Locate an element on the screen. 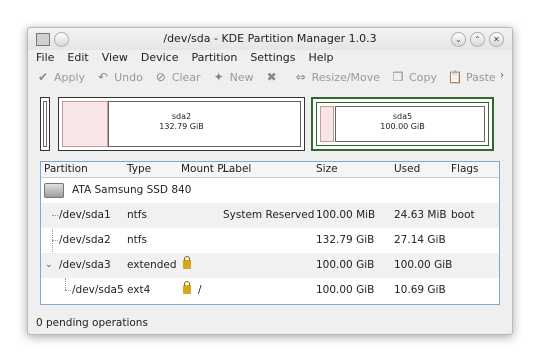  resize-icon: ⇔ is located at coordinates (300, 77).